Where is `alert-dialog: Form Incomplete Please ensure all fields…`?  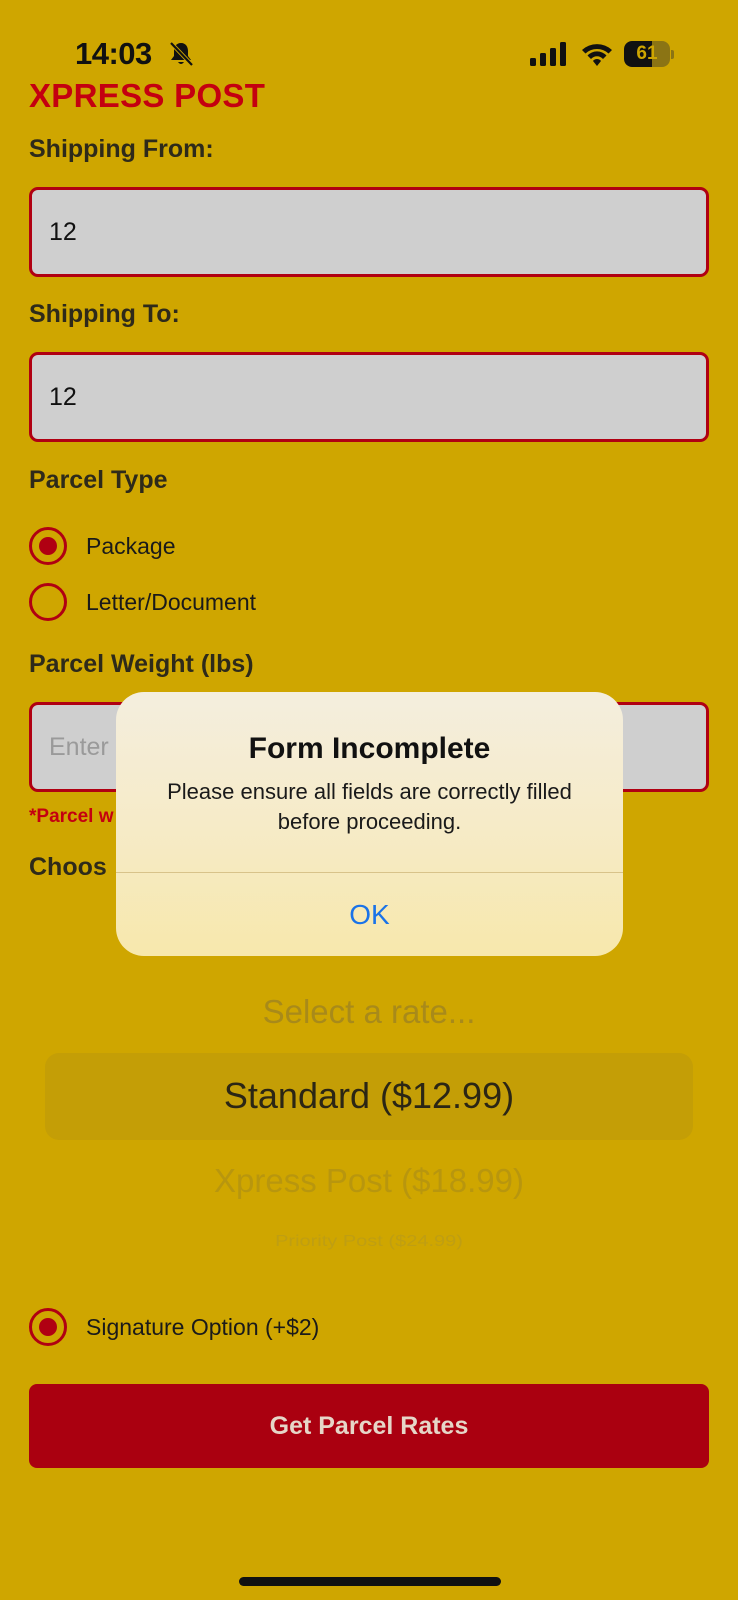 alert-dialog: Form Incomplete Please ensure all fields… is located at coordinates (369, 824).